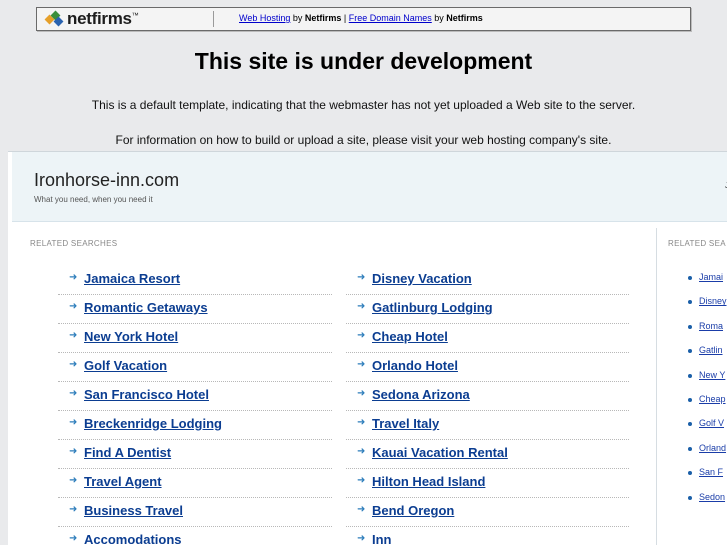  What do you see at coordinates (697, 243) in the screenshot?
I see `related-searches-label-right: RELATED SEA` at bounding box center [697, 243].